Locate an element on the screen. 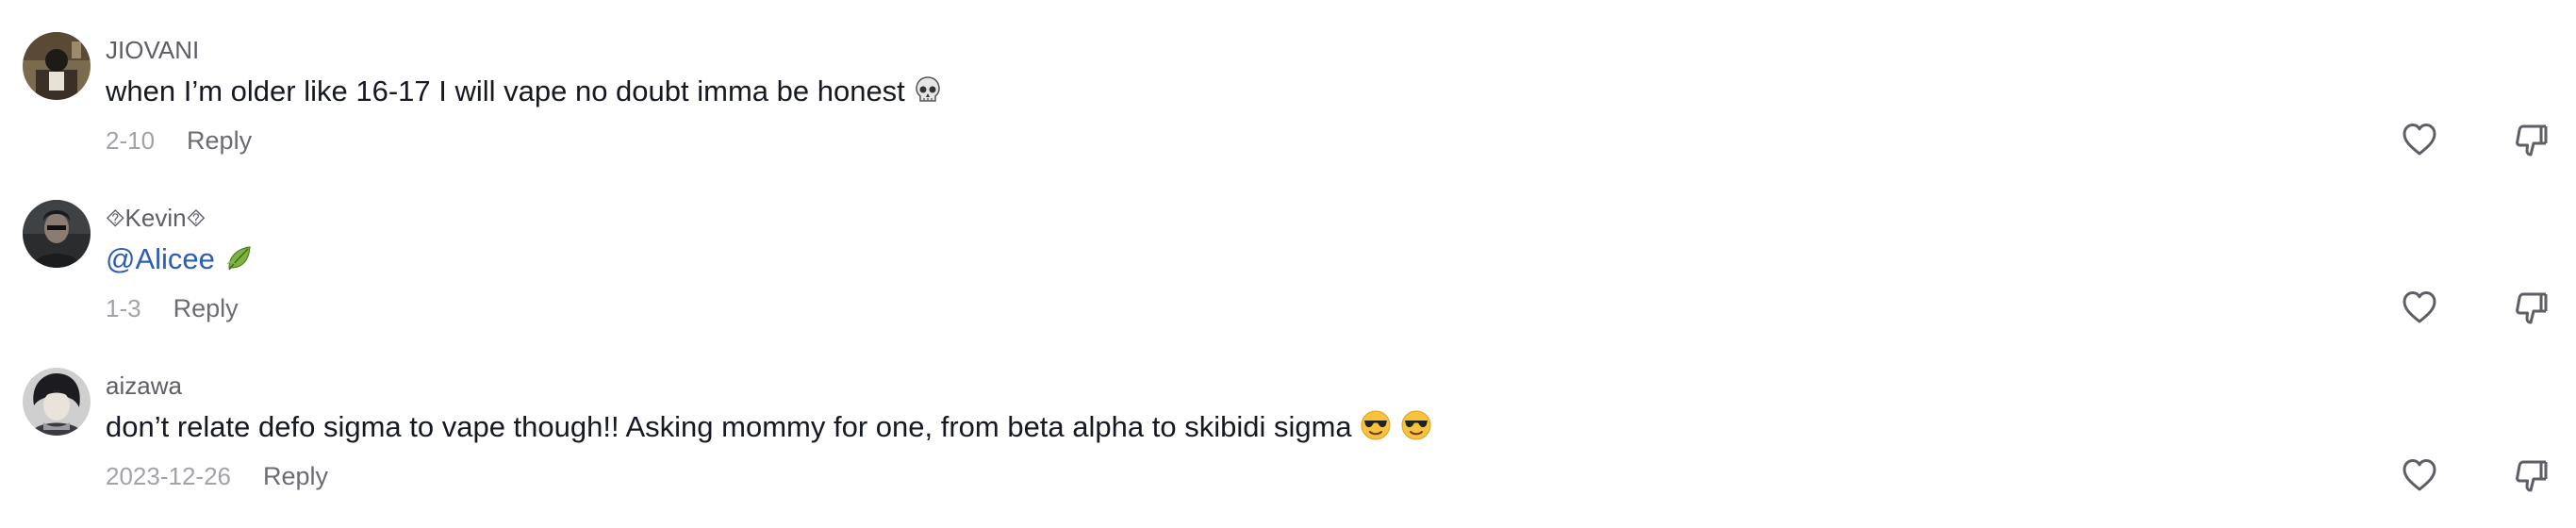  comment-text: @Alicee is located at coordinates (180, 261).